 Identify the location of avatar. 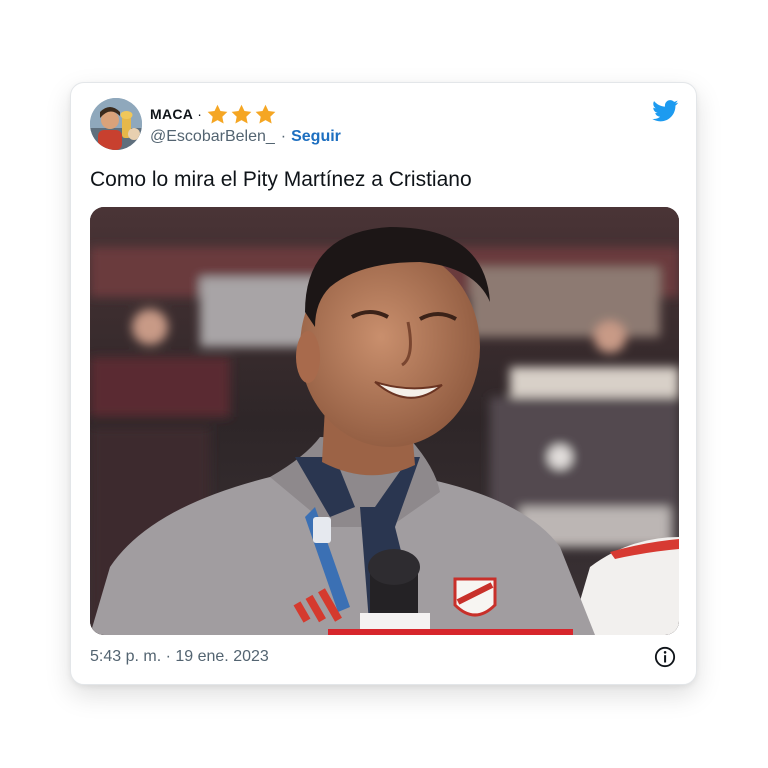
(116, 124).